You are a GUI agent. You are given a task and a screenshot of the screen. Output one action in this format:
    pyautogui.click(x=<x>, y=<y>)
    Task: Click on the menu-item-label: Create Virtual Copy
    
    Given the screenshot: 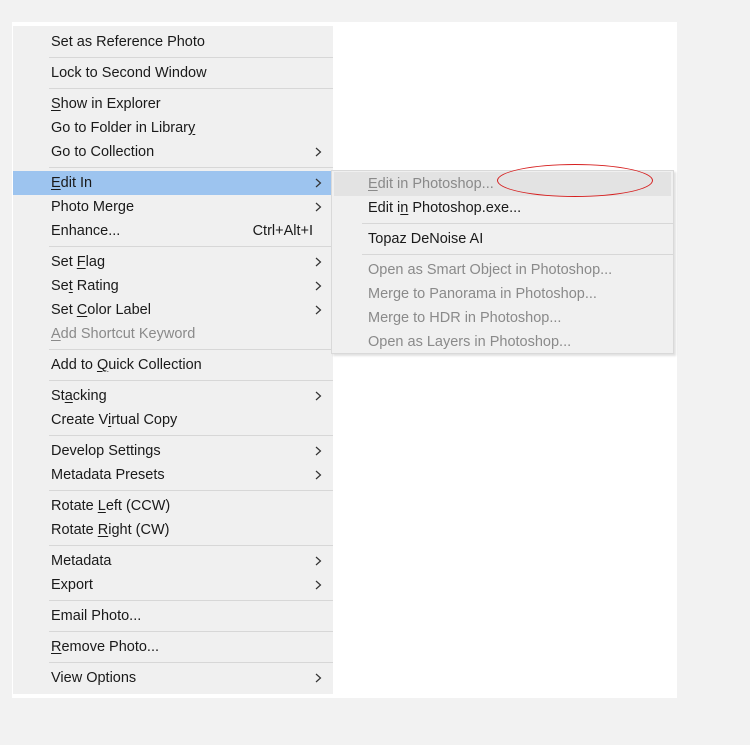 What is the action you would take?
    pyautogui.click(x=114, y=420)
    